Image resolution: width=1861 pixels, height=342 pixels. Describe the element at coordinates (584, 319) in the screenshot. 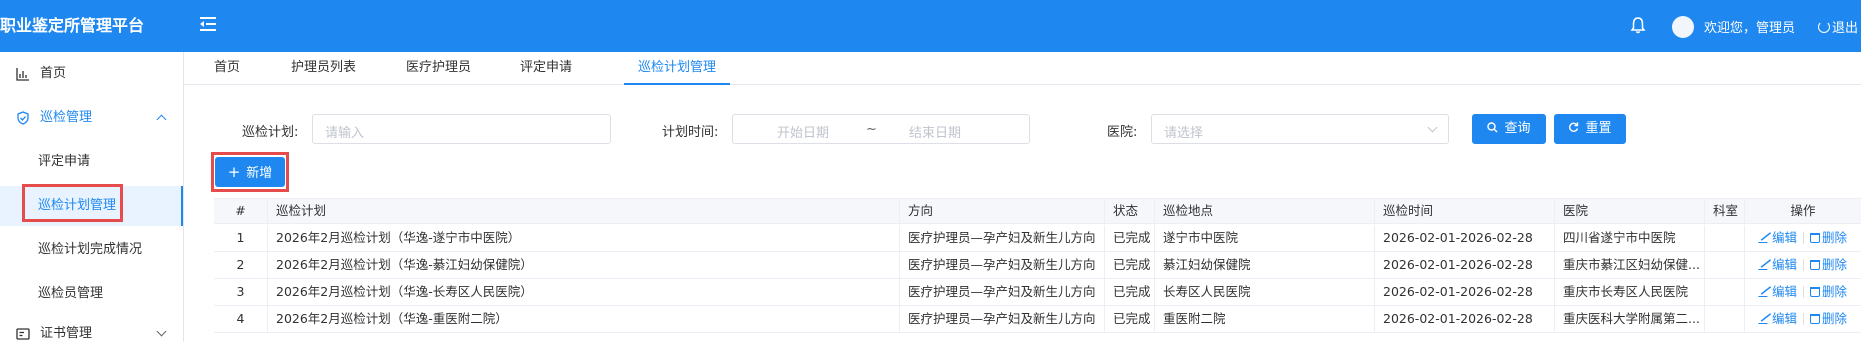

I see `cell-plan: 2026年2月巡检计划（华逸-重医附二院）` at that location.